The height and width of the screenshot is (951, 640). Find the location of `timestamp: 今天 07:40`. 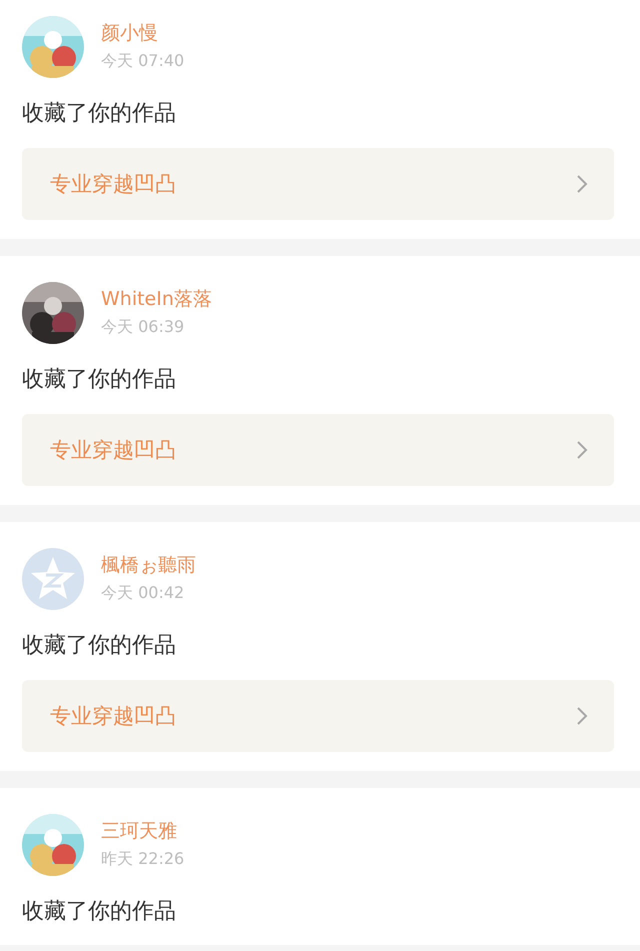

timestamp: 今天 07:40 is located at coordinates (142, 61).